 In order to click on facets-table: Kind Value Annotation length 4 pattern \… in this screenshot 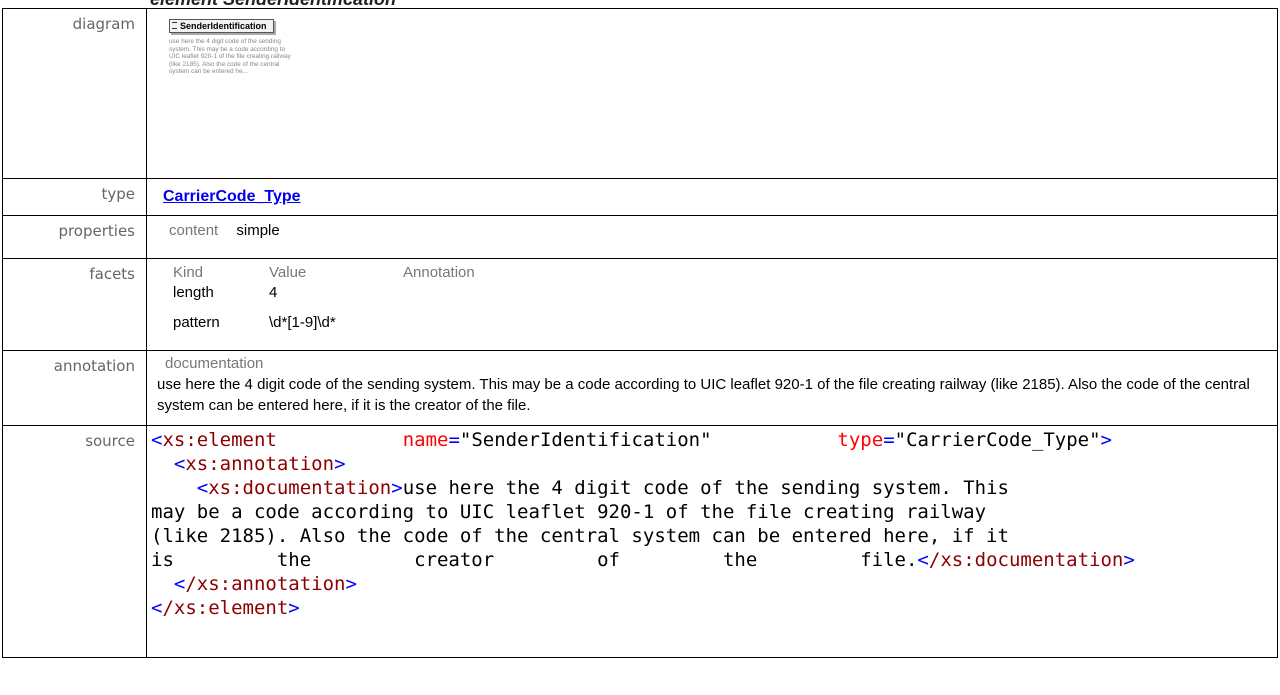, I will do `click(319, 305)`.